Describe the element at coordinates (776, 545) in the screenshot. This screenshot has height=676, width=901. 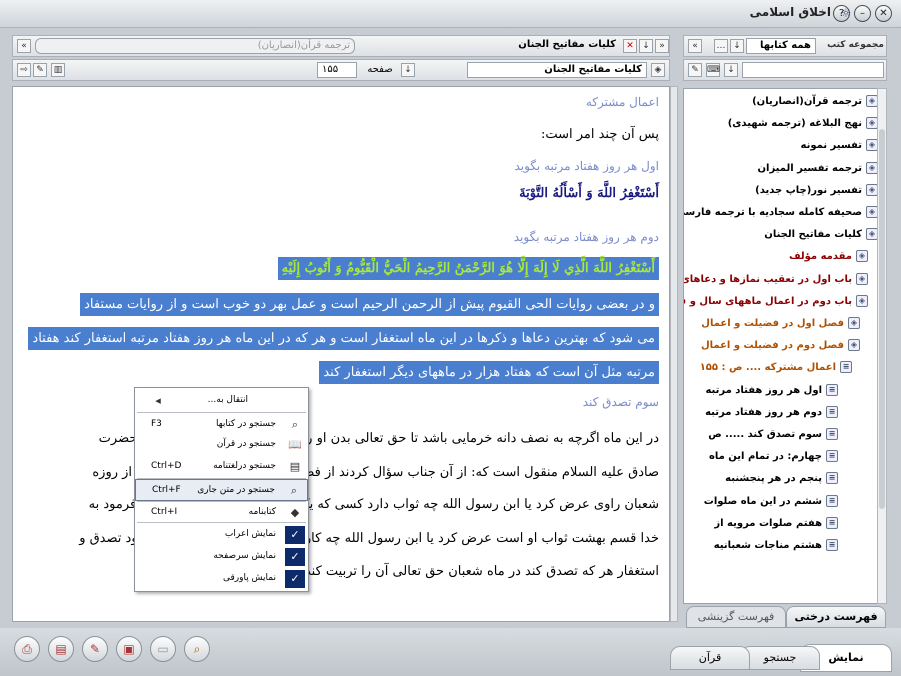
I see `tree-item: ≡ هشتم مناجات شعبانیه` at that location.